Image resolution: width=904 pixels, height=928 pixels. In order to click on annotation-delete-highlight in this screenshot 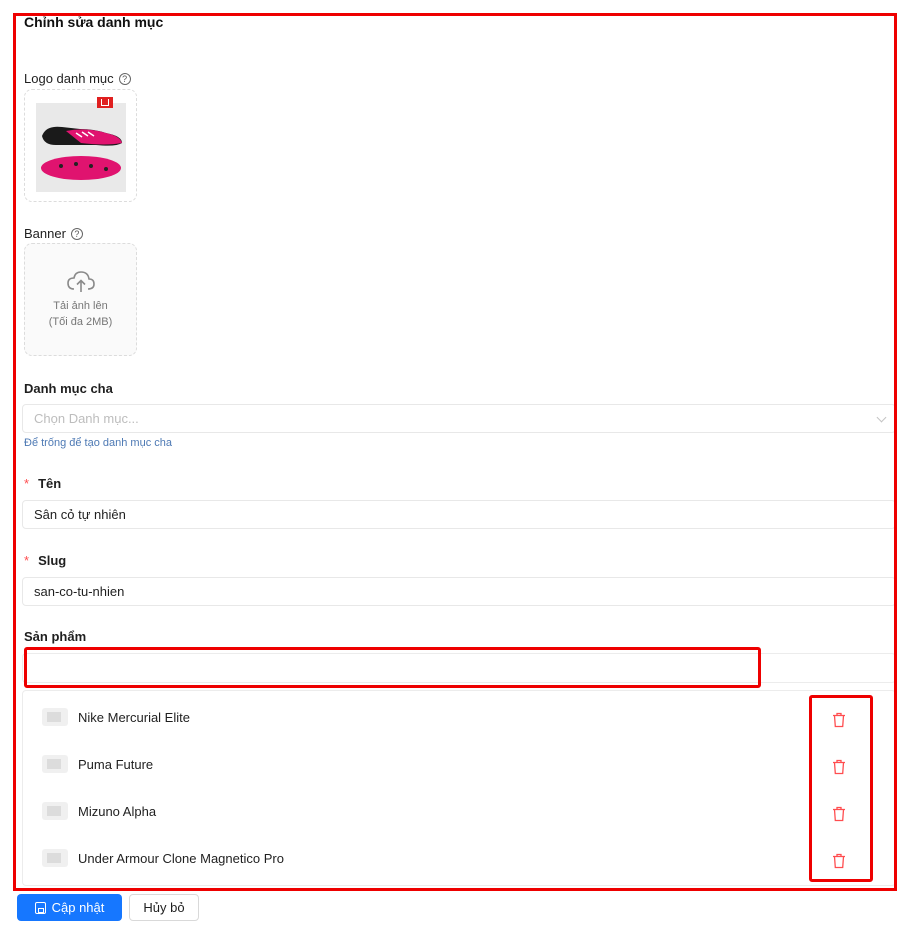, I will do `click(841, 788)`.